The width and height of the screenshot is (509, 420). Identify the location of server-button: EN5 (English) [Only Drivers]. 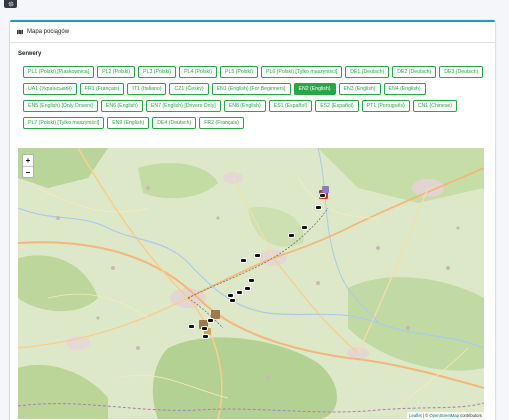
(60, 106).